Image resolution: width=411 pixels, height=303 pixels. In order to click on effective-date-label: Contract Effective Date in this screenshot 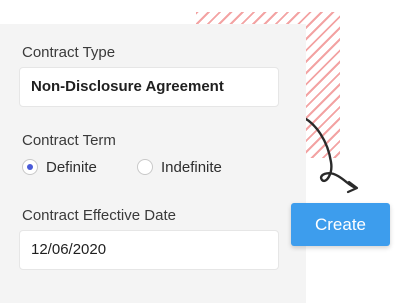, I will do `click(99, 215)`.